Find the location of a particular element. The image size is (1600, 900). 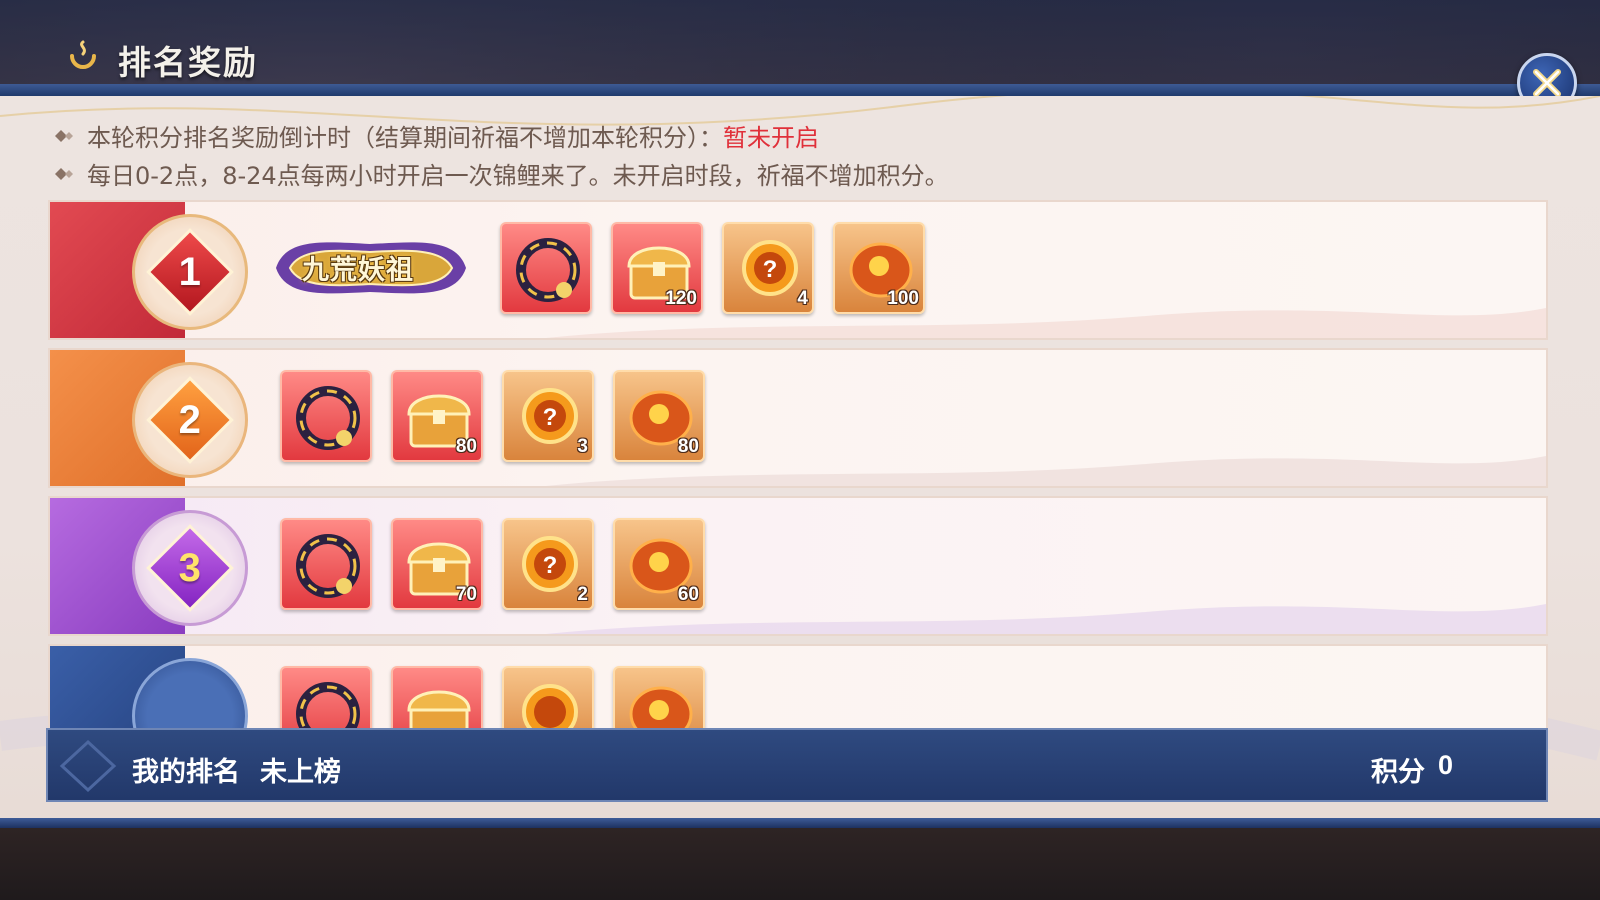

rank-badge-1: 1 is located at coordinates (190, 272).